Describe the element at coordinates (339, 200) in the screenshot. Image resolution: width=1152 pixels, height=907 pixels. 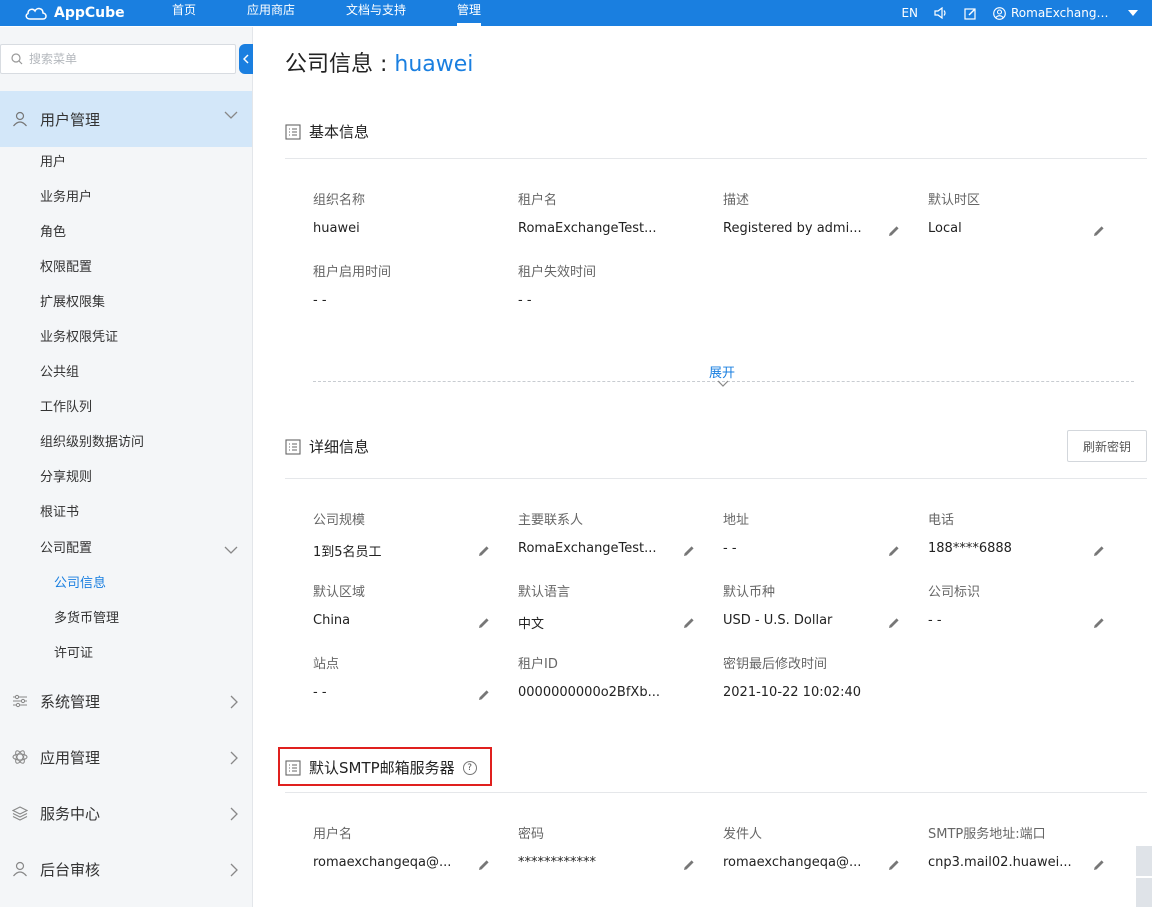
I see `field-label-org-name: 组织名称` at that location.